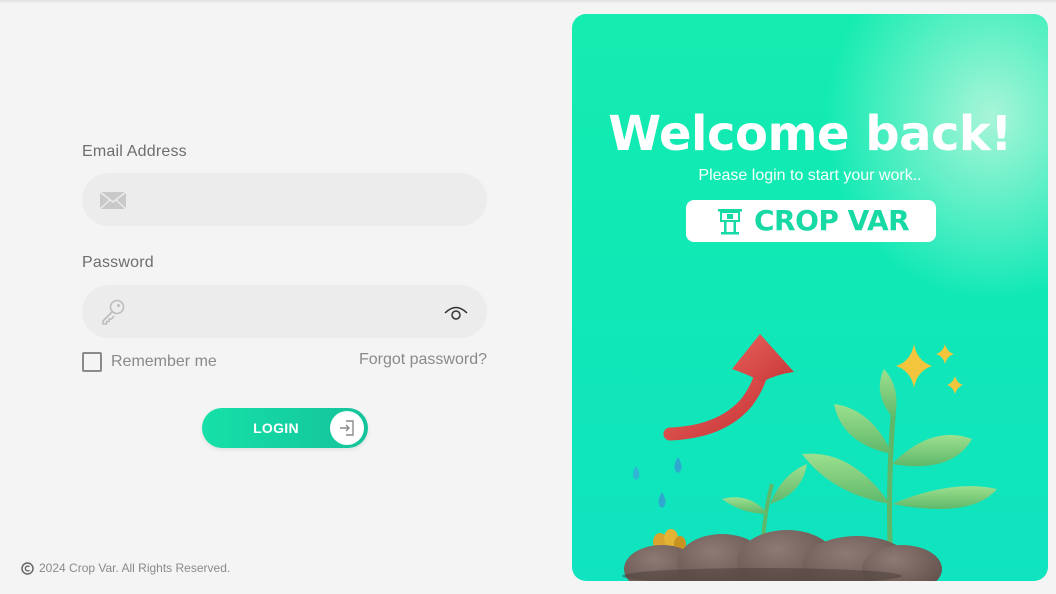  Describe the element at coordinates (809, 457) in the screenshot. I see `growth-illustration` at that location.